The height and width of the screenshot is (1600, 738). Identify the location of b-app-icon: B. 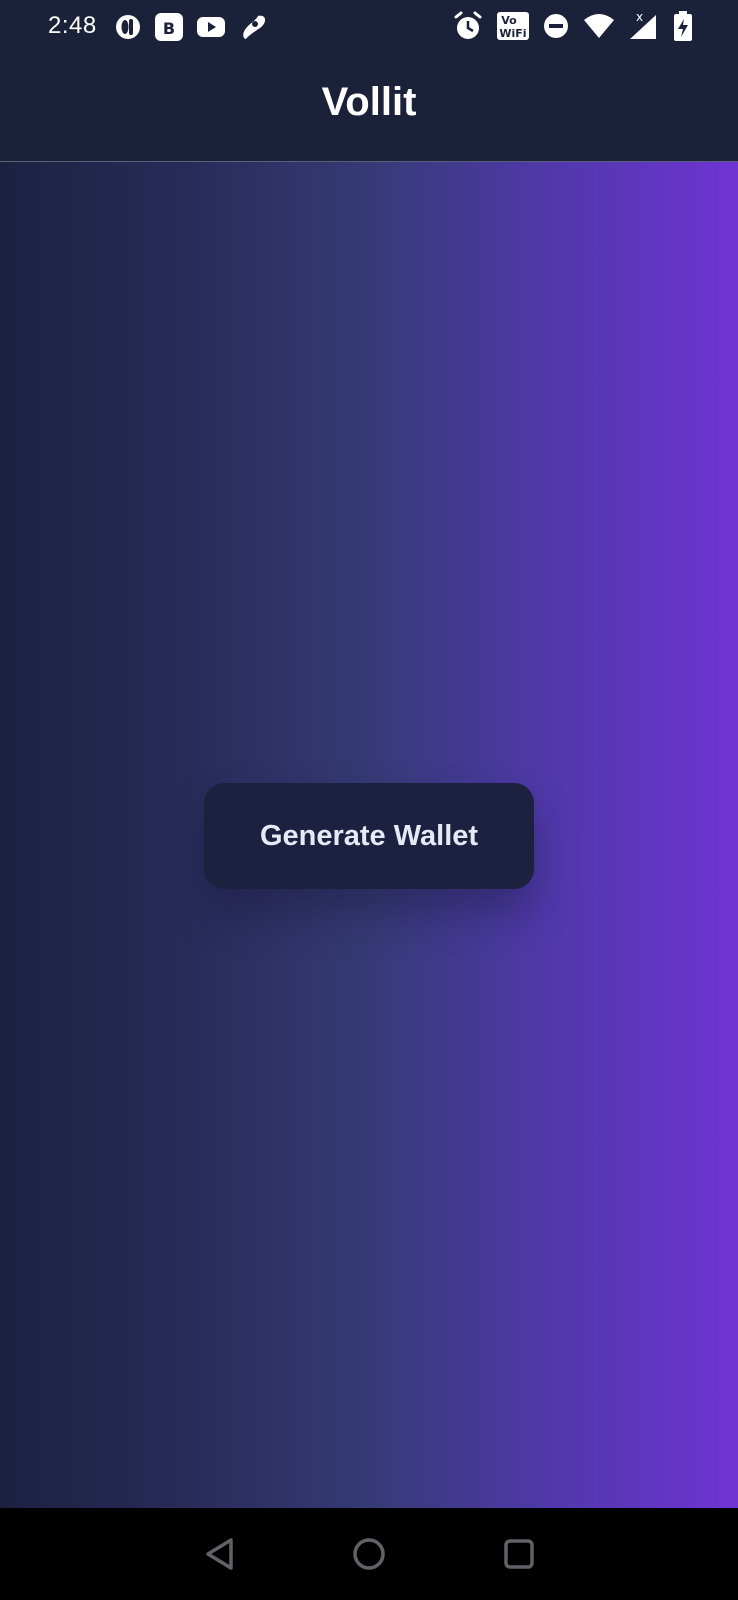
(169, 27).